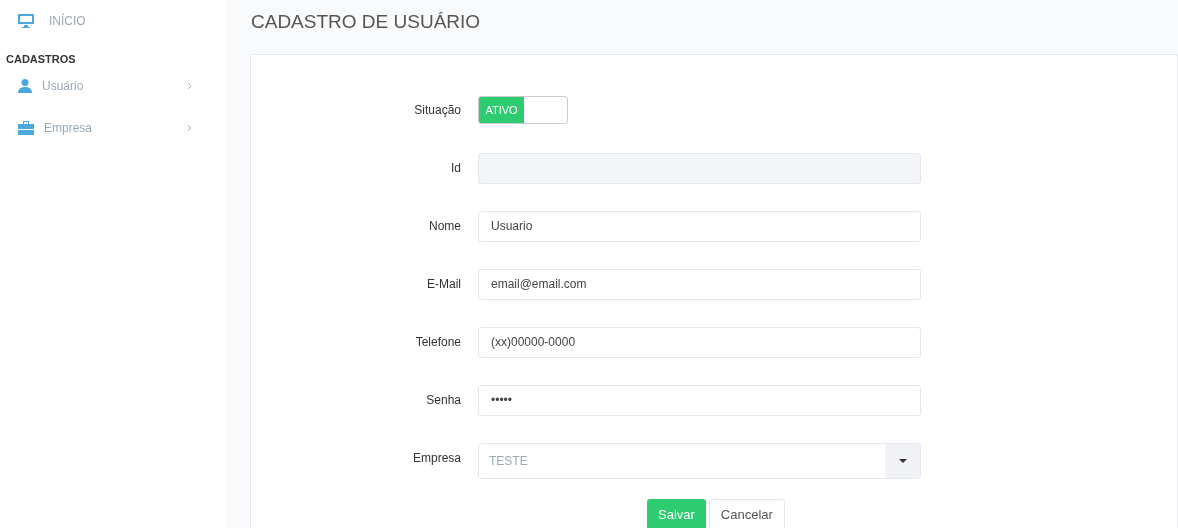 The image size is (1178, 528). Describe the element at coordinates (445, 226) in the screenshot. I see `field-label: Nome` at that location.